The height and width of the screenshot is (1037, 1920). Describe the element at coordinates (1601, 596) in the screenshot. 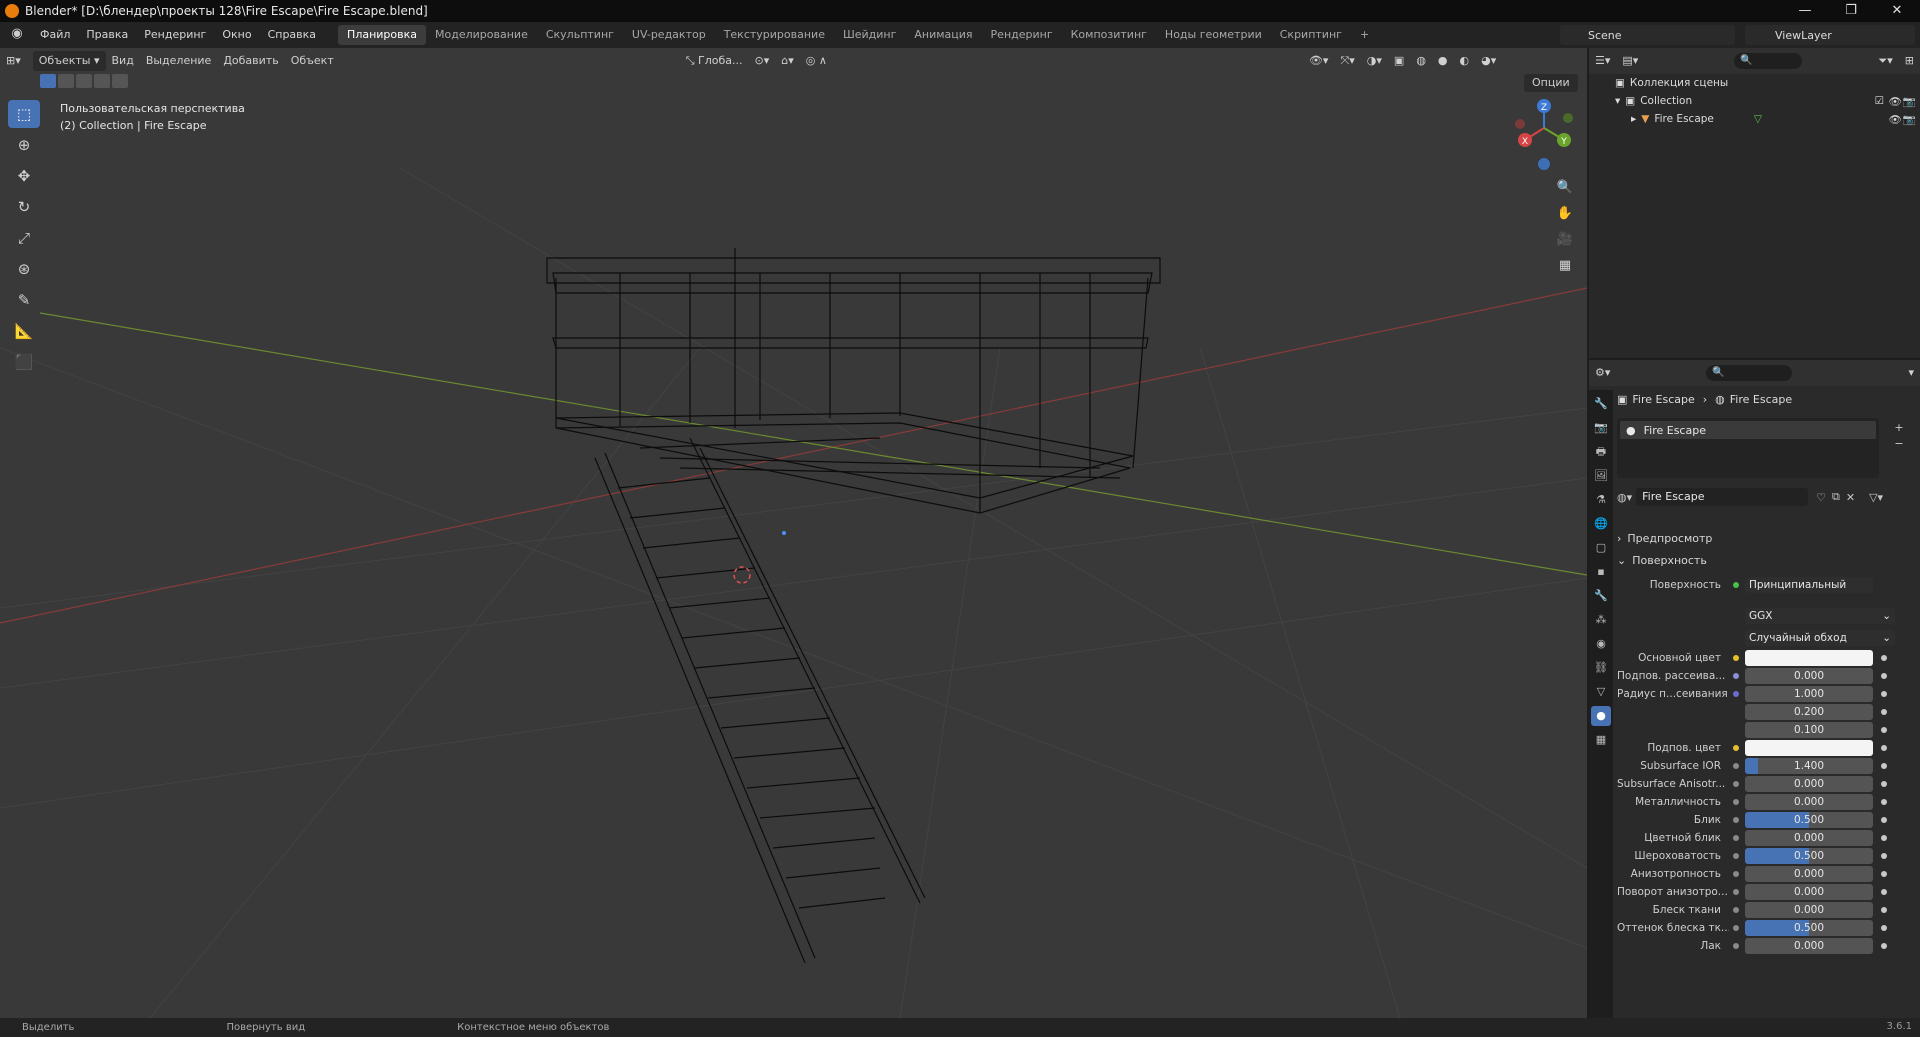

I see `modifiers-tab-icon: 🔧` at that location.